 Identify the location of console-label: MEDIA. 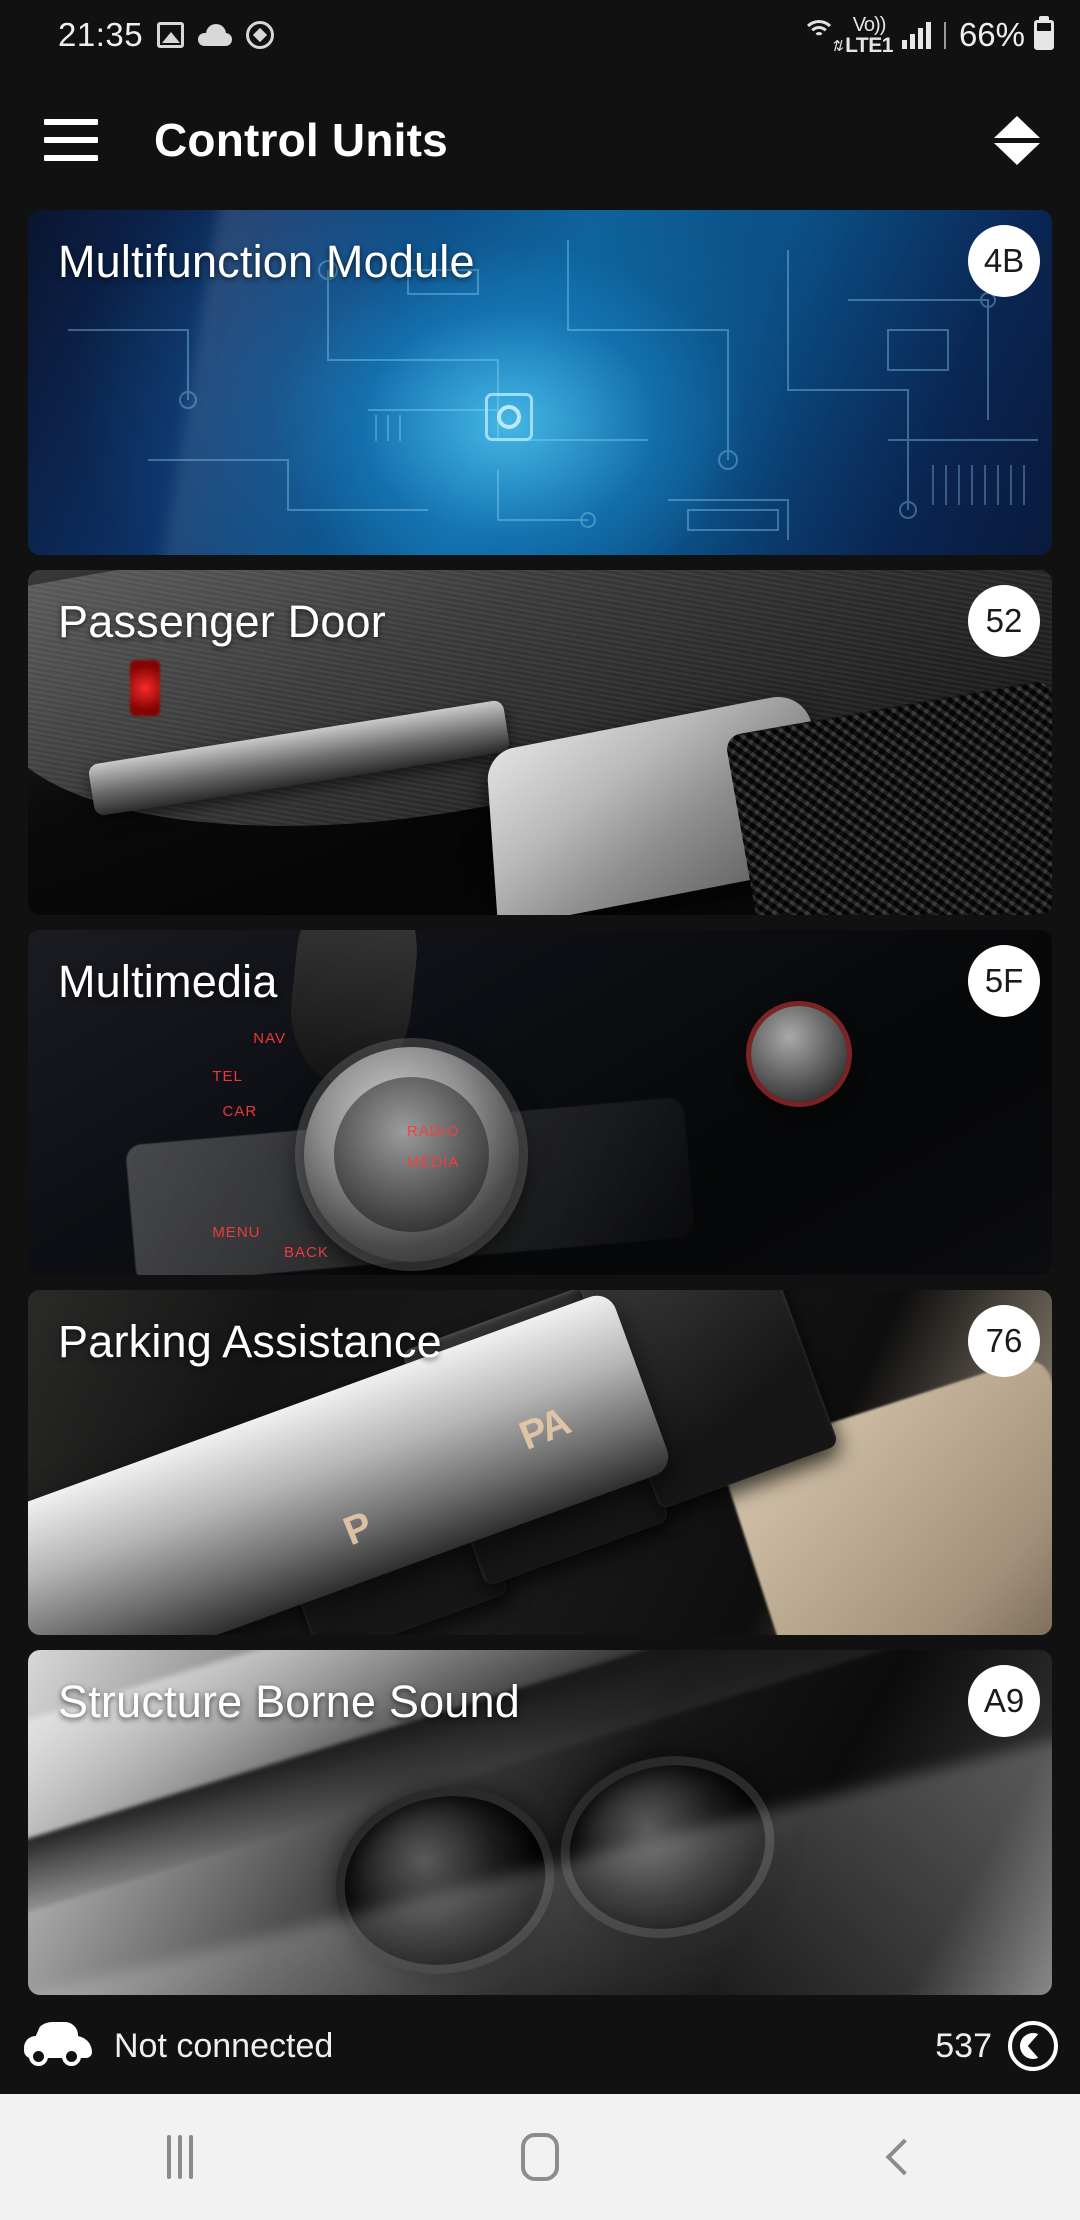
(433, 1163).